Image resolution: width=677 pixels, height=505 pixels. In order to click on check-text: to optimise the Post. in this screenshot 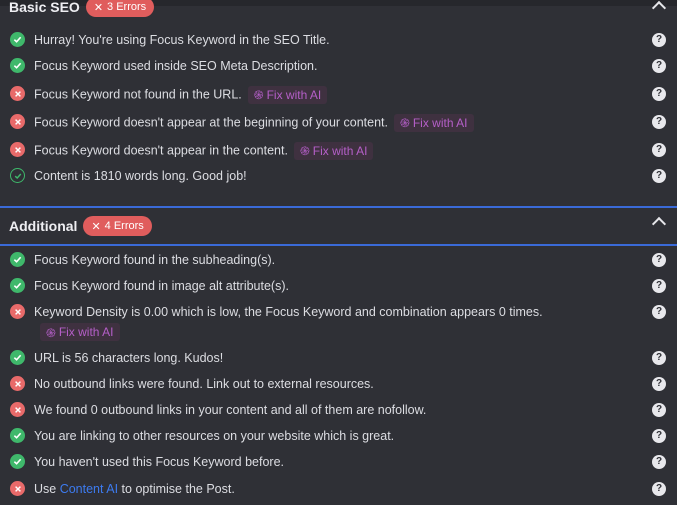, I will do `click(176, 489)`.